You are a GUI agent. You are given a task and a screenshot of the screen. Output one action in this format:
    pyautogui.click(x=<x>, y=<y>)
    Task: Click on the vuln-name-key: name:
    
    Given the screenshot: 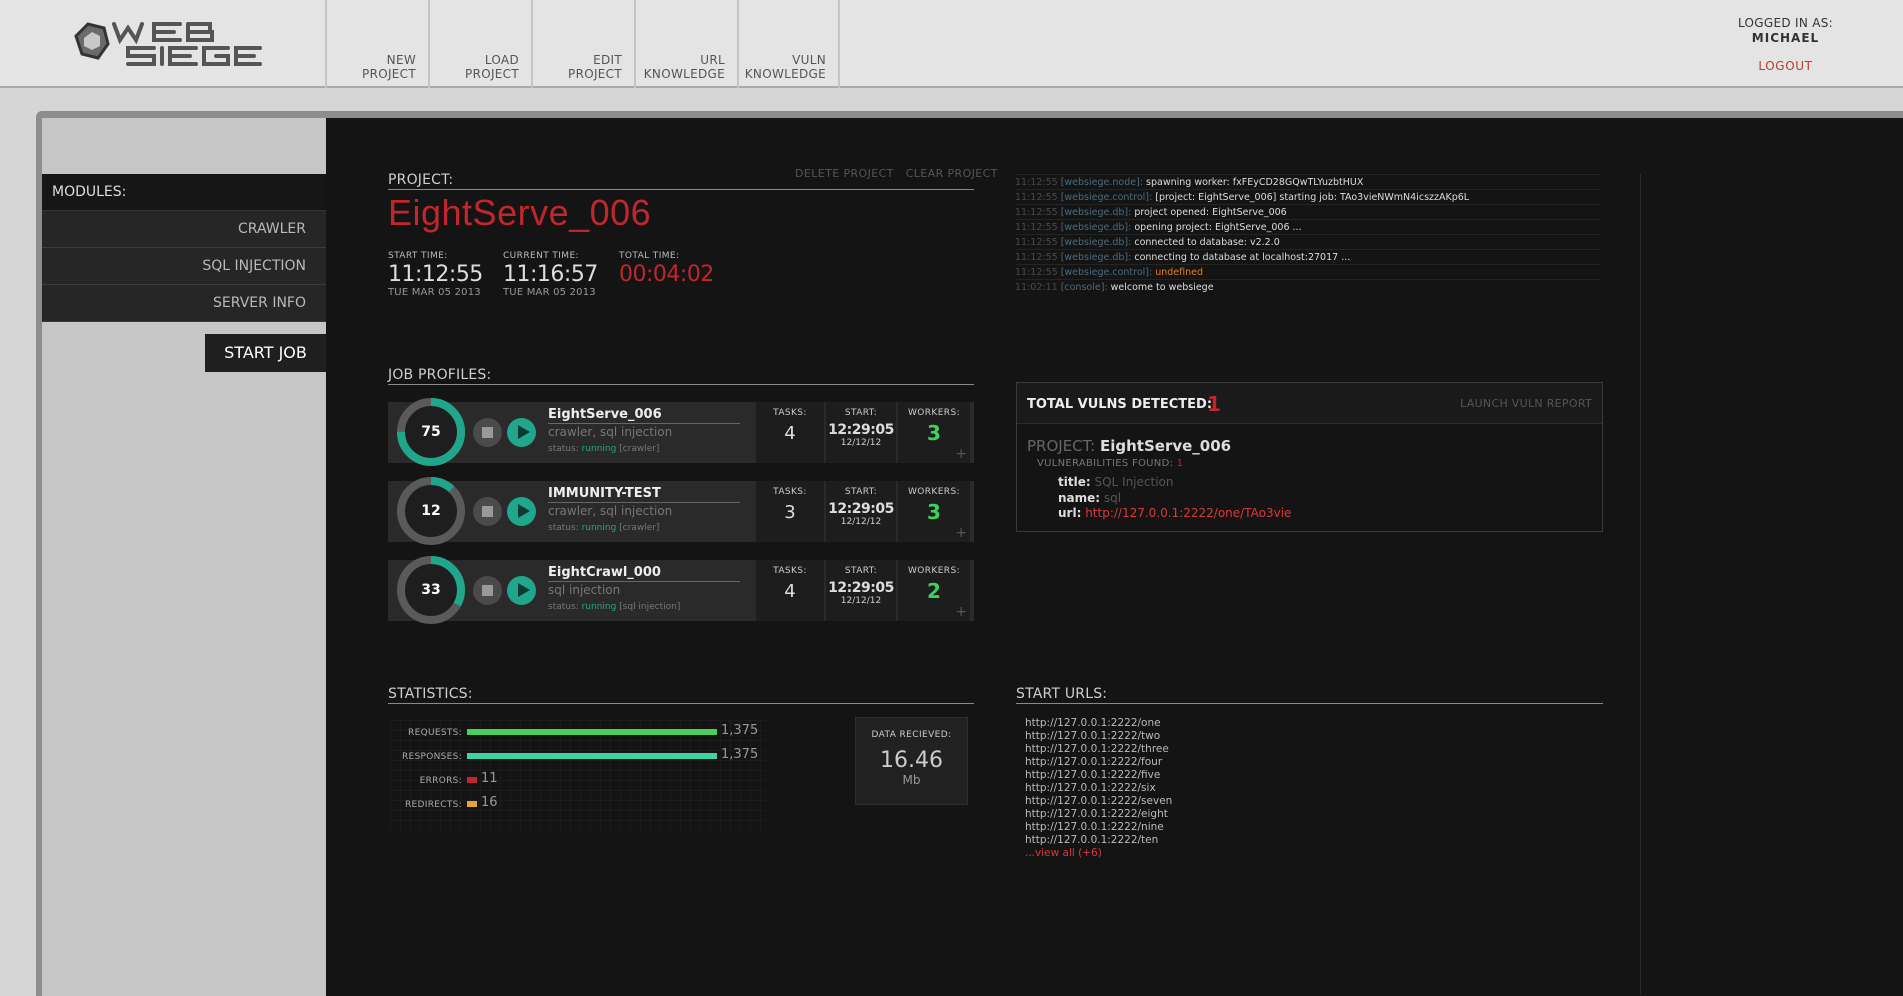 What is the action you would take?
    pyautogui.click(x=1079, y=497)
    